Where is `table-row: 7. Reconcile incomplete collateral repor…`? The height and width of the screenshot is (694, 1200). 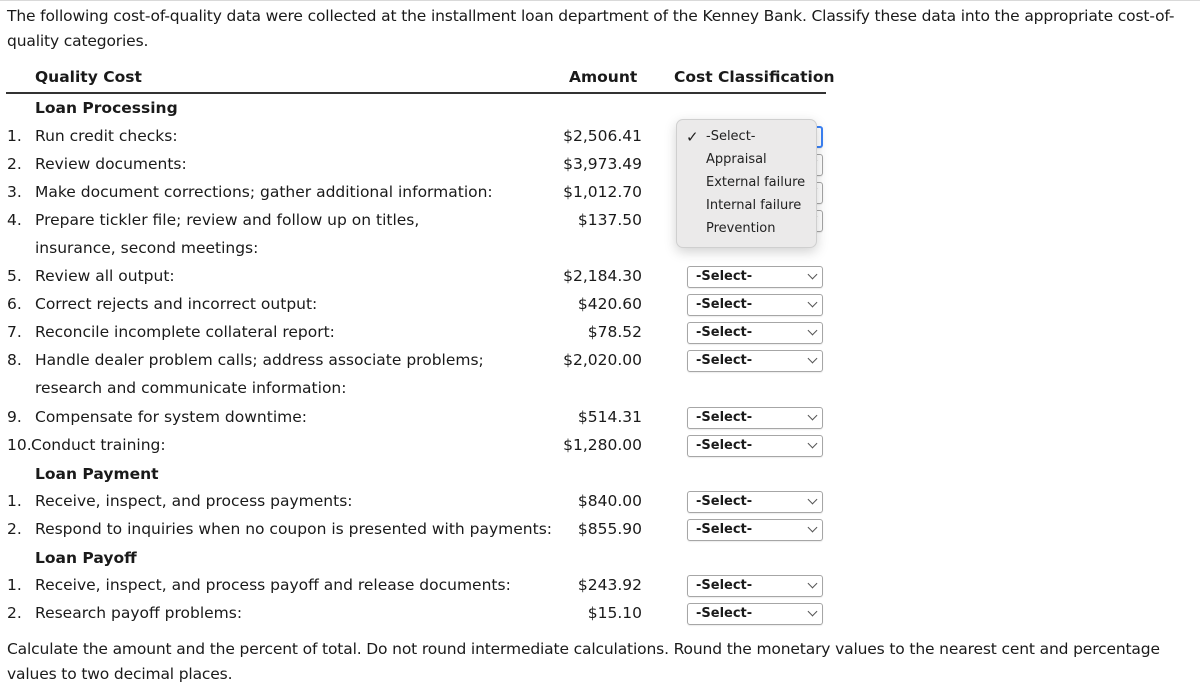 table-row: 7. Reconcile incomplete collateral repor… is located at coordinates (600, 333).